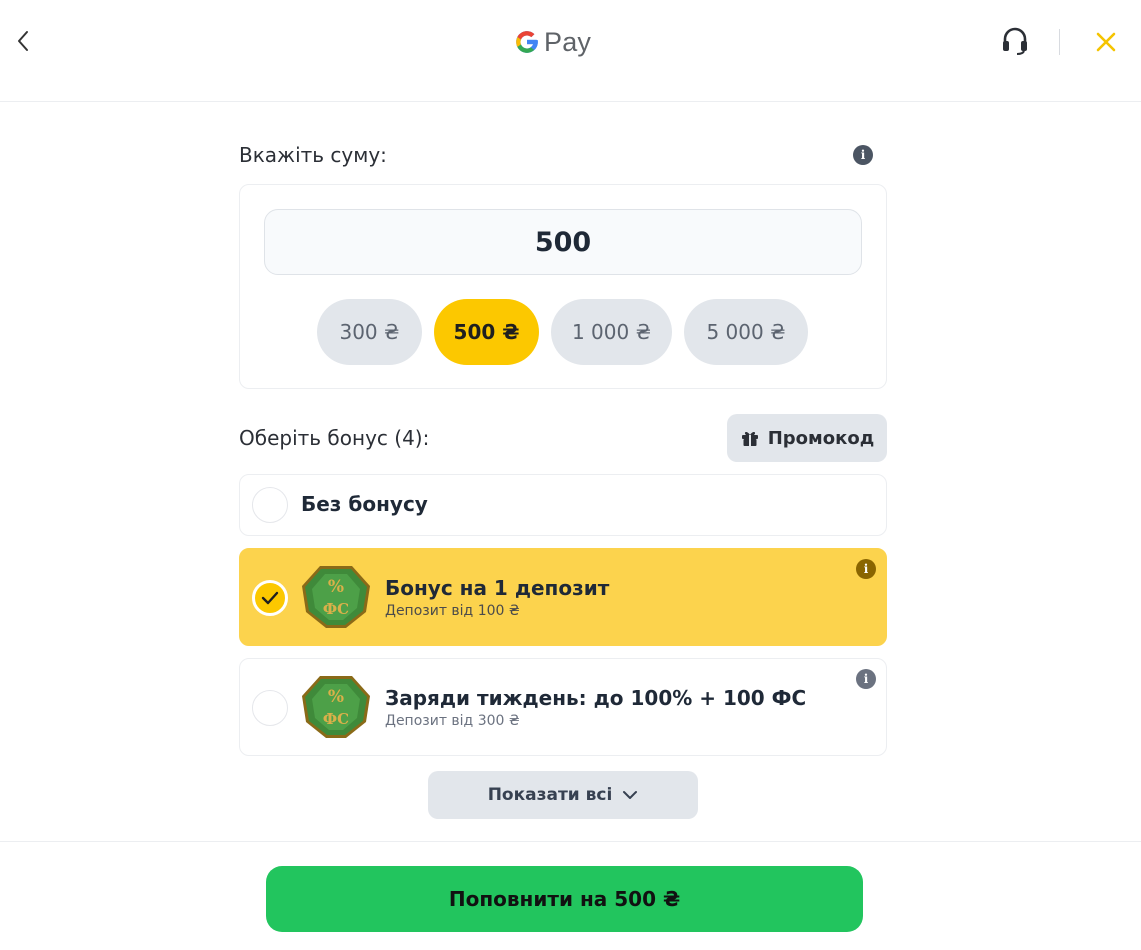 The height and width of the screenshot is (950, 1141). Describe the element at coordinates (369, 332) in the screenshot. I see `amount-chip-300: 300 ₴` at that location.